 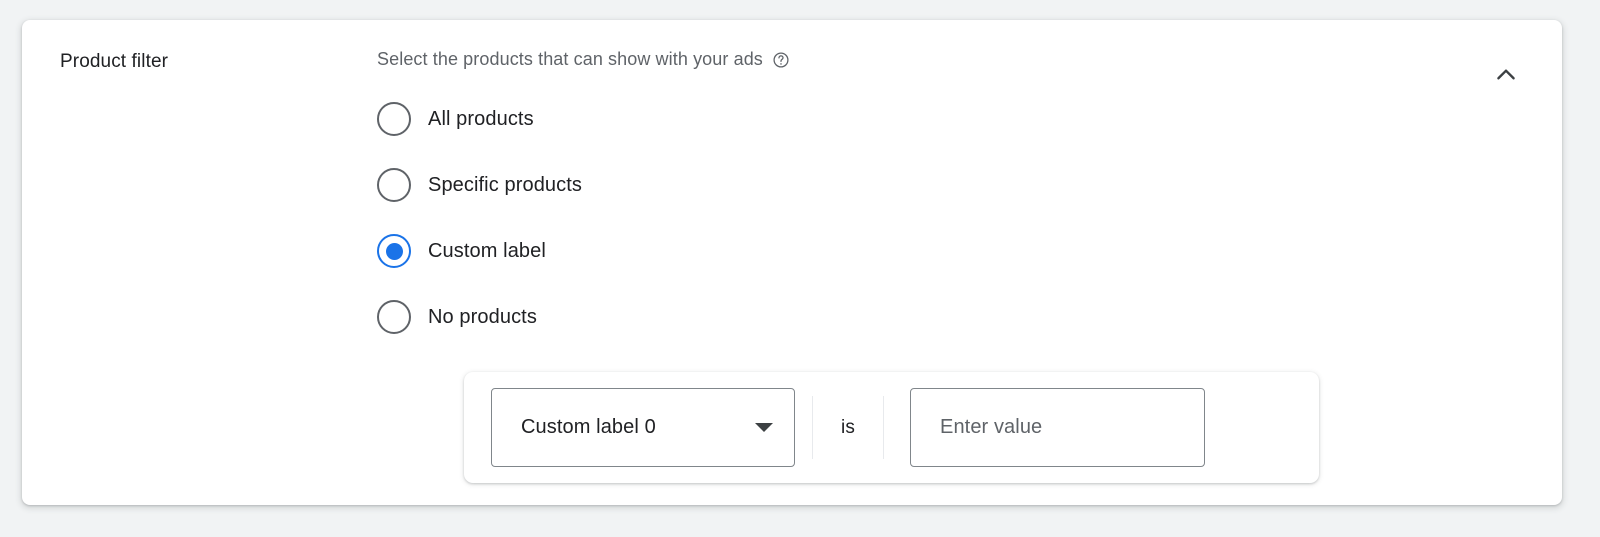 I want to click on filter-operator-label: is, so click(x=848, y=427).